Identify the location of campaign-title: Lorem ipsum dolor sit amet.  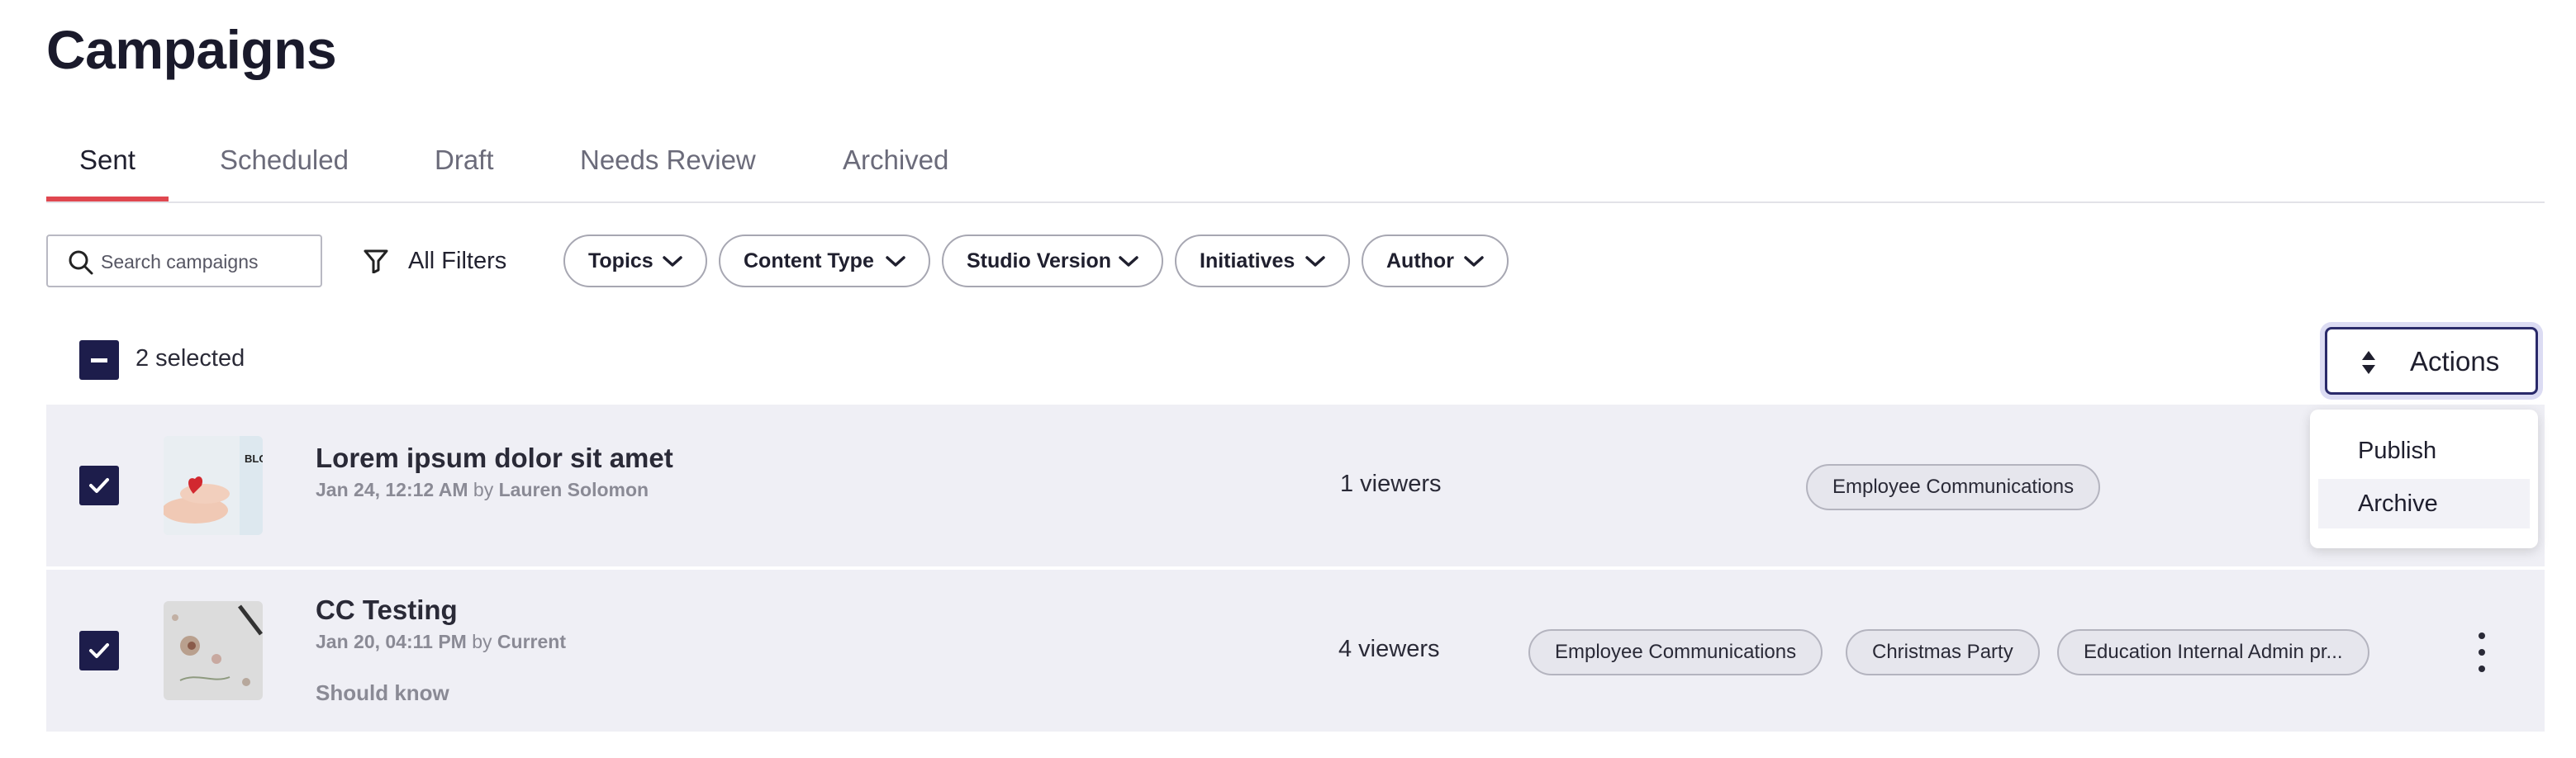
(495, 459).